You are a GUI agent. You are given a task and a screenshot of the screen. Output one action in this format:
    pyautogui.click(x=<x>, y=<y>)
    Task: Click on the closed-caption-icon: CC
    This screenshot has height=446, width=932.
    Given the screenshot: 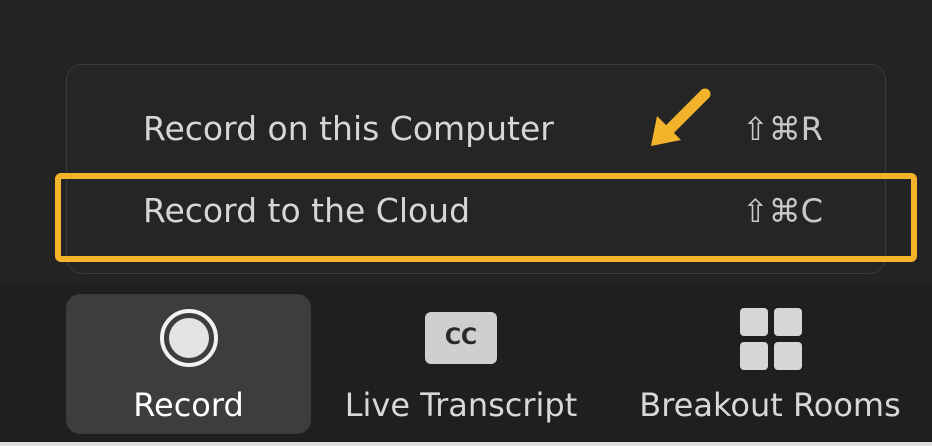 What is the action you would take?
    pyautogui.click(x=461, y=338)
    